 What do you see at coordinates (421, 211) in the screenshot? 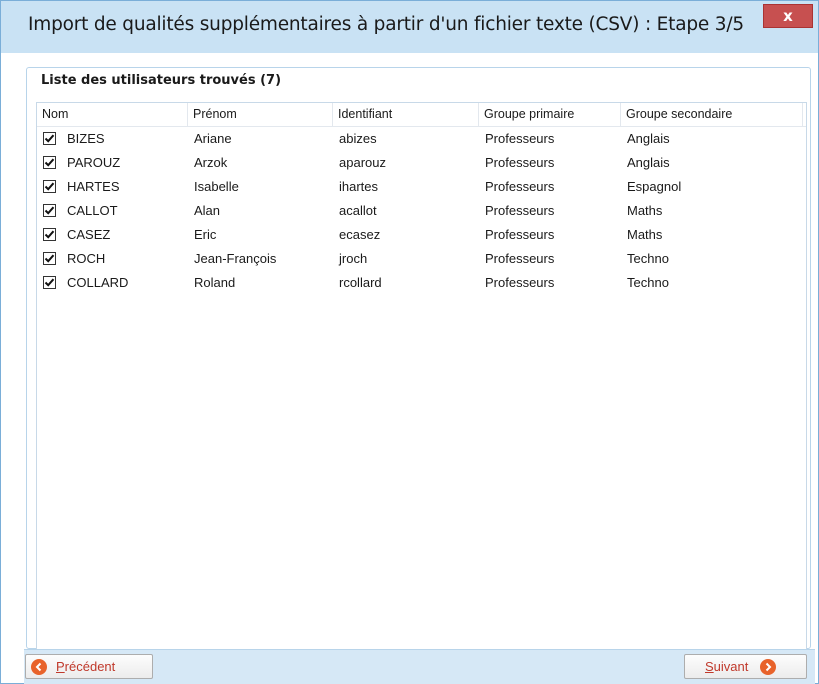
I see `table-row: CALLOT Alan acallot Professeurs Maths` at bounding box center [421, 211].